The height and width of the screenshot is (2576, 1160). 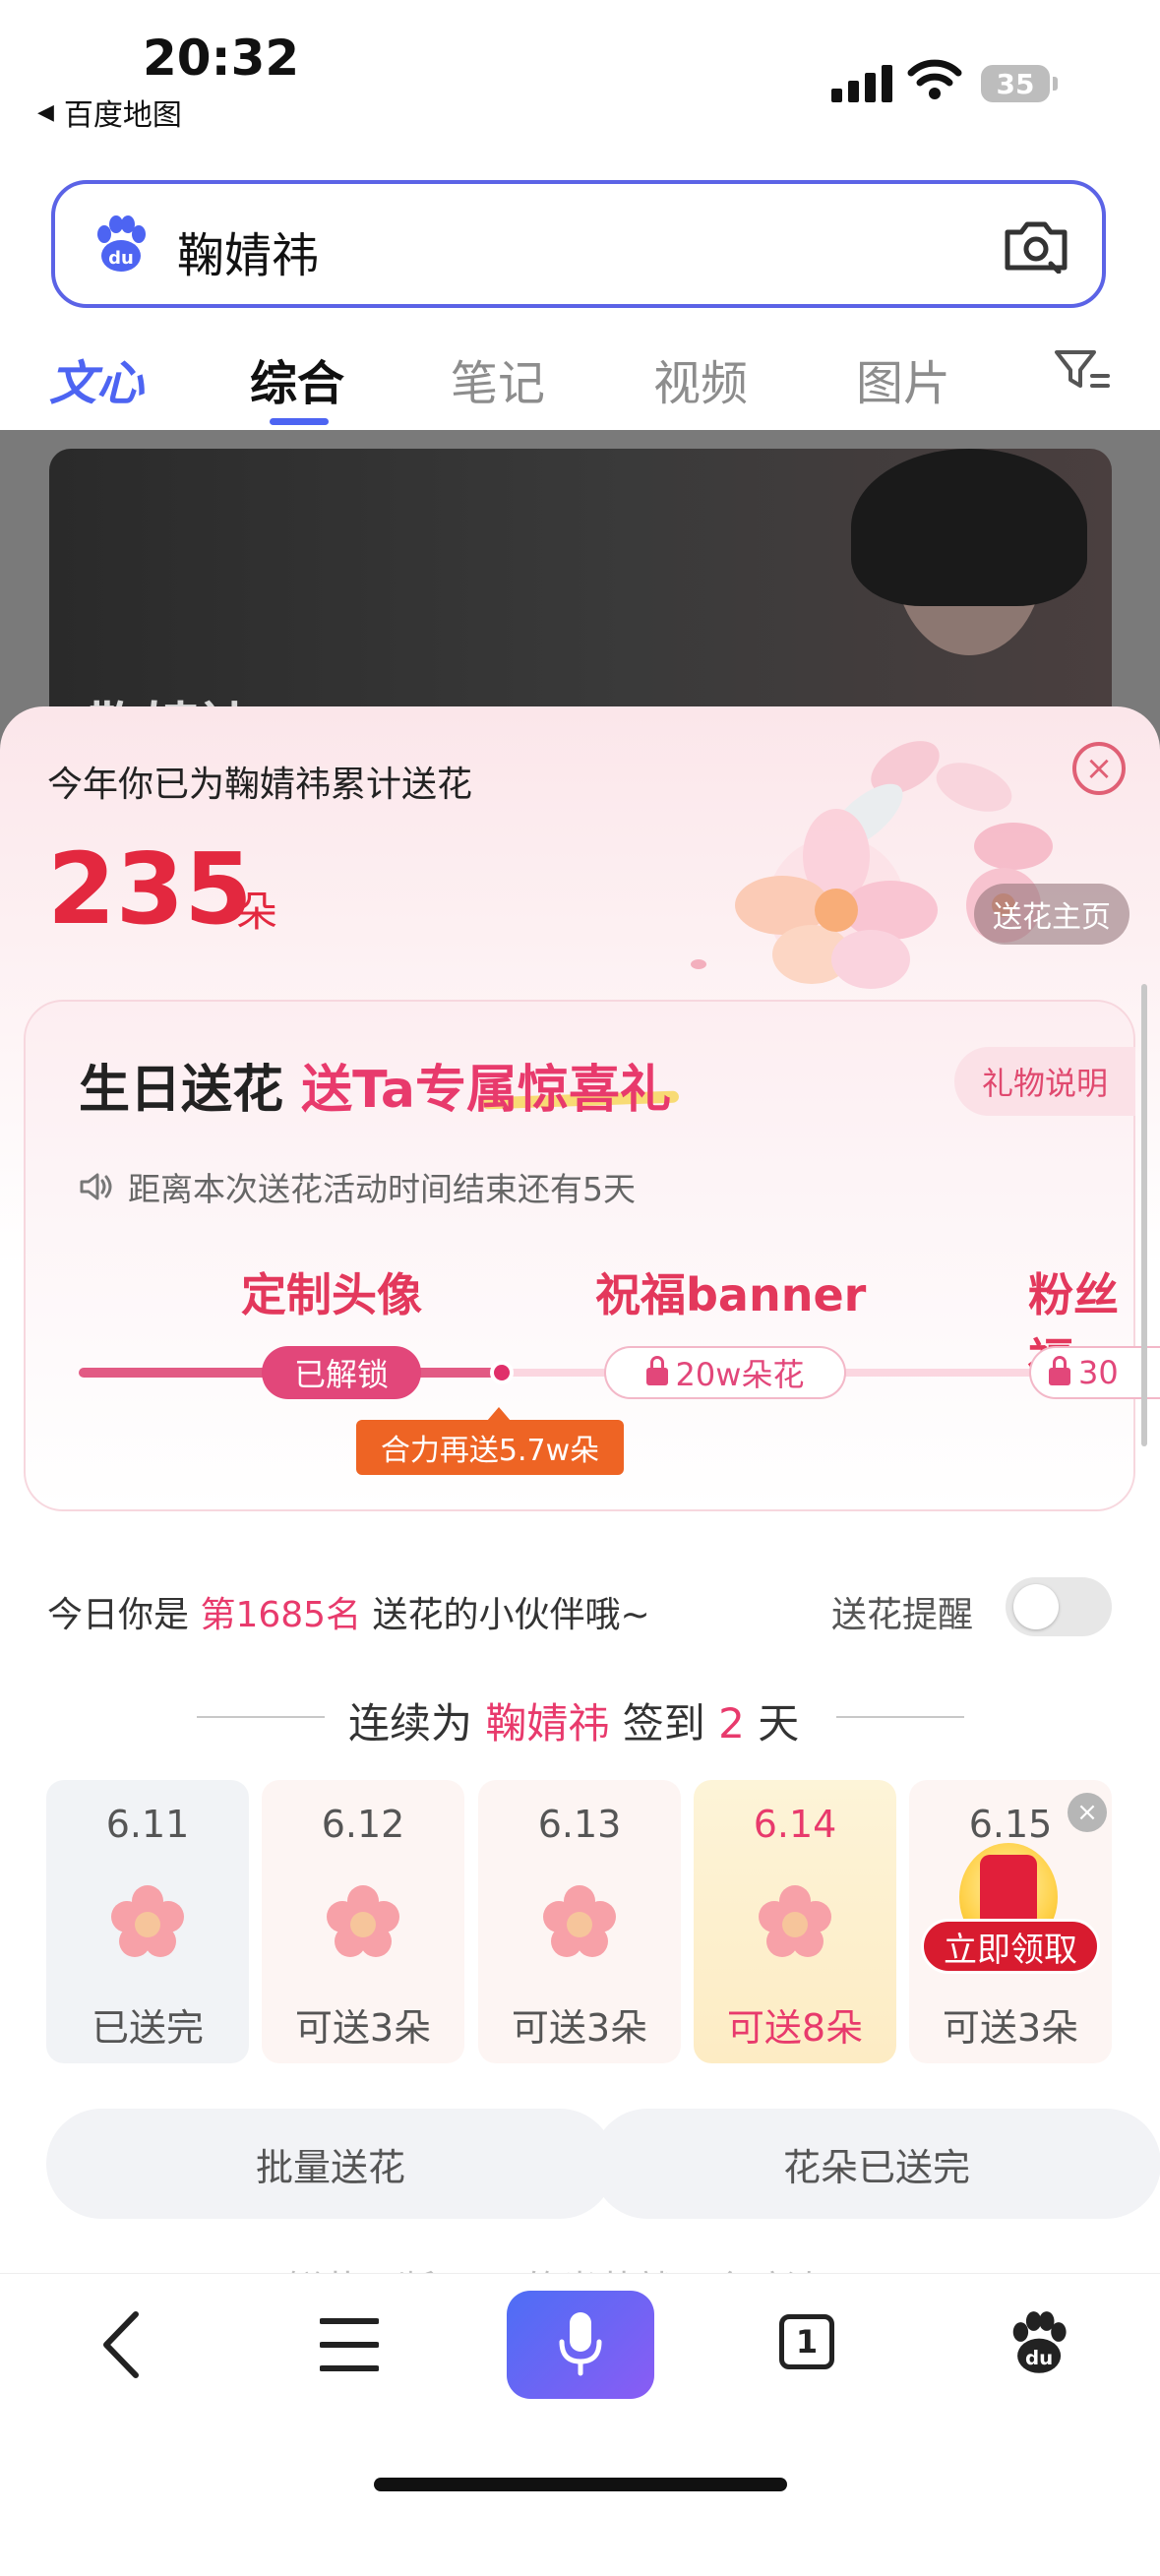 I want to click on rank-suffix: 送花的小伙伴哦~, so click(x=511, y=1615).